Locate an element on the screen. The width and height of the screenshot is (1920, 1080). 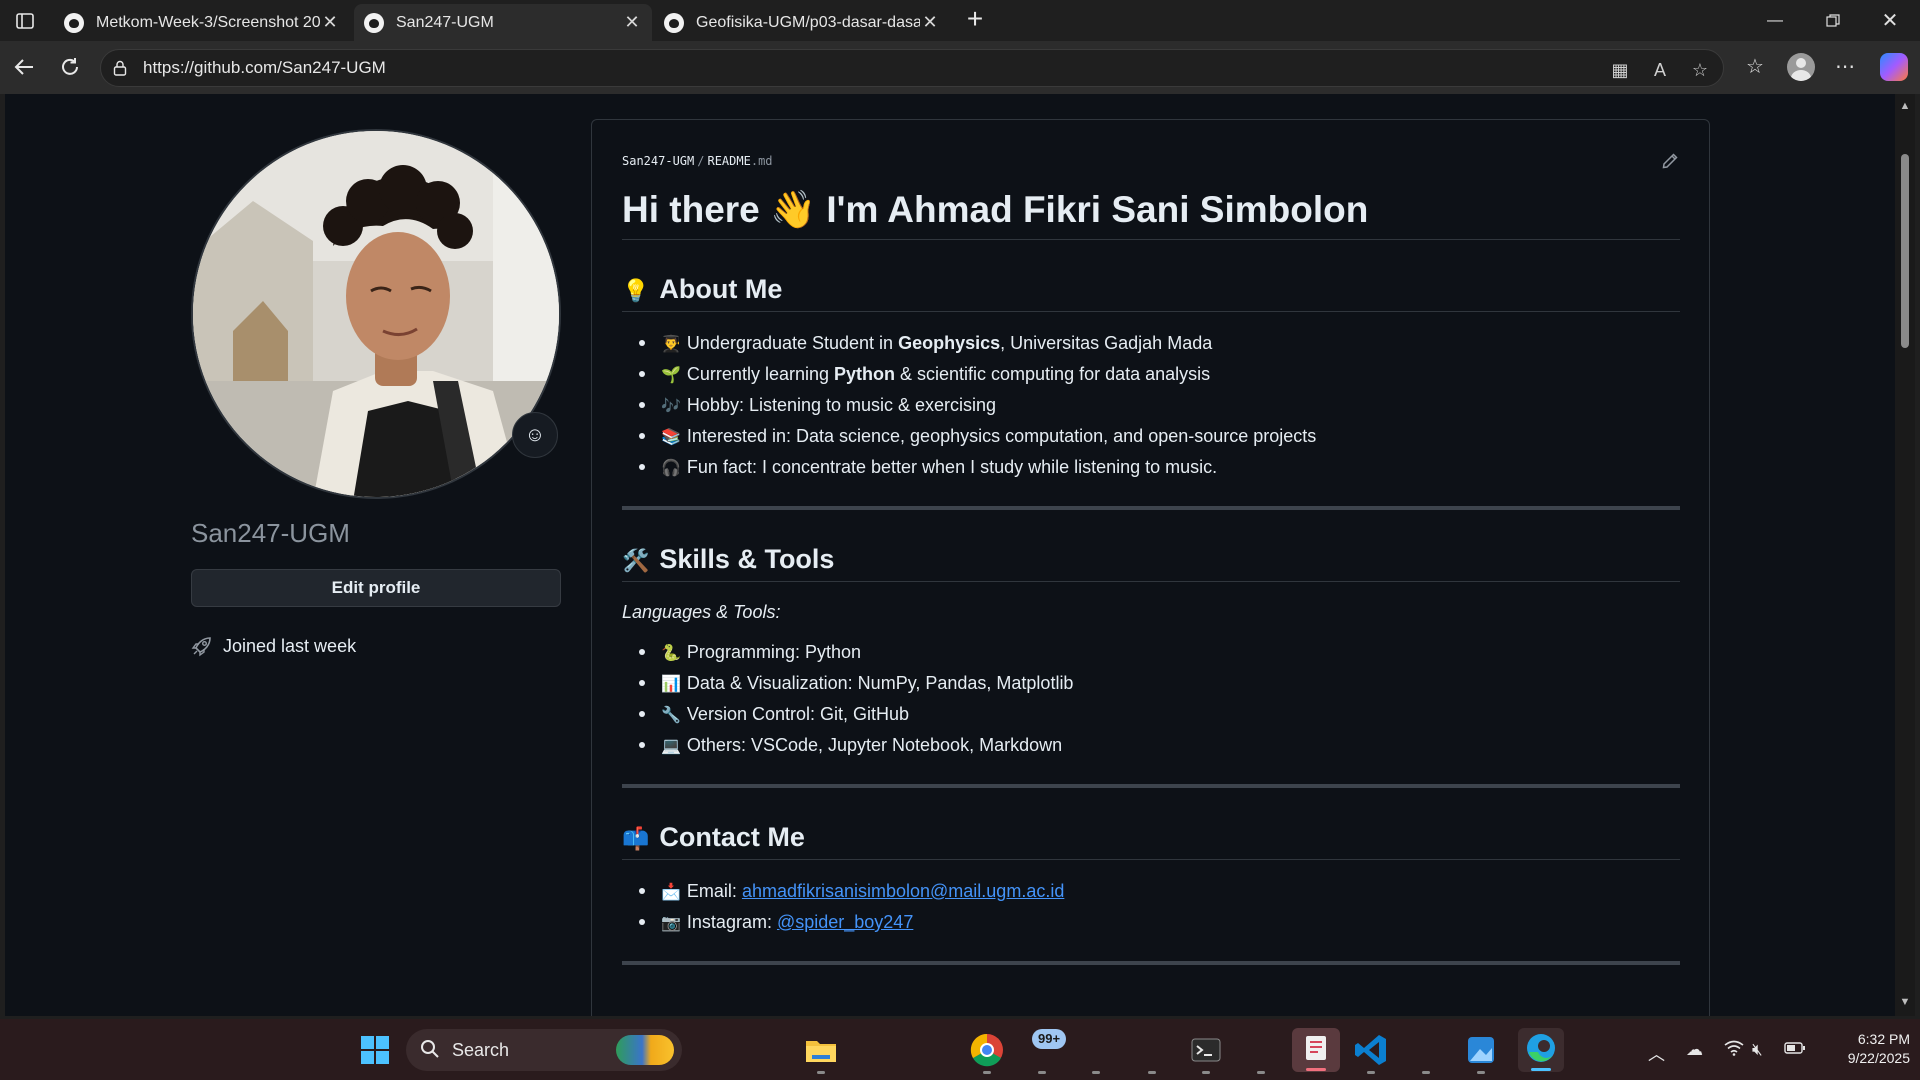
minimize-icon: — is located at coordinates (1775, 21).